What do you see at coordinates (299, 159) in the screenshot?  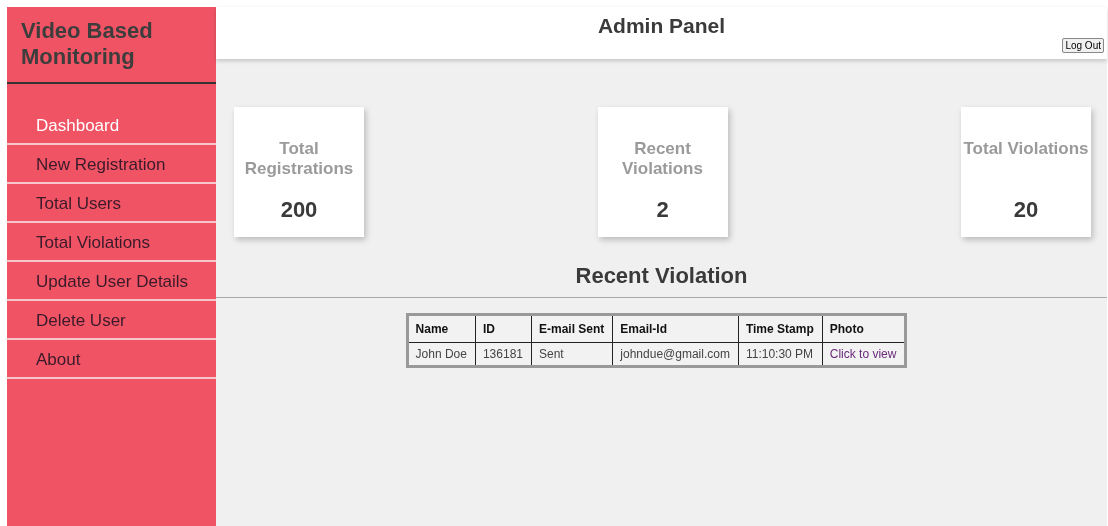 I see `stat-label: Total Registrations` at bounding box center [299, 159].